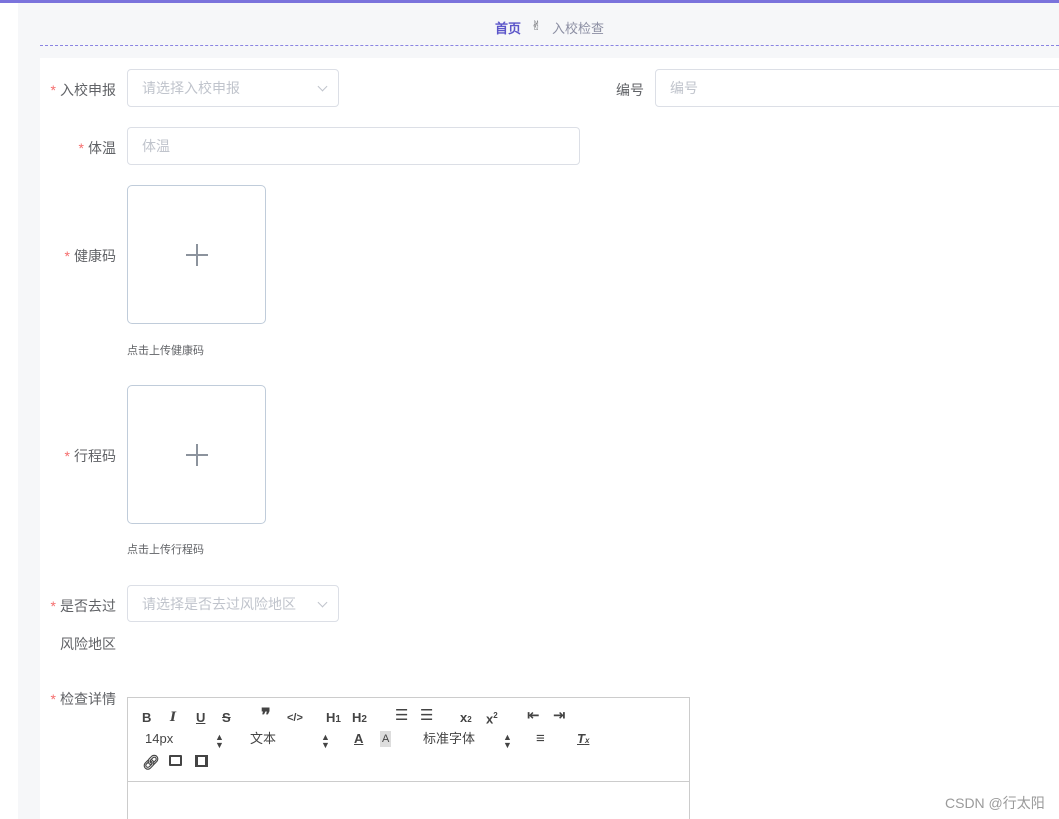 Image resolution: width=1059 pixels, height=819 pixels. I want to click on temperature-label: * 体温, so click(97, 148).